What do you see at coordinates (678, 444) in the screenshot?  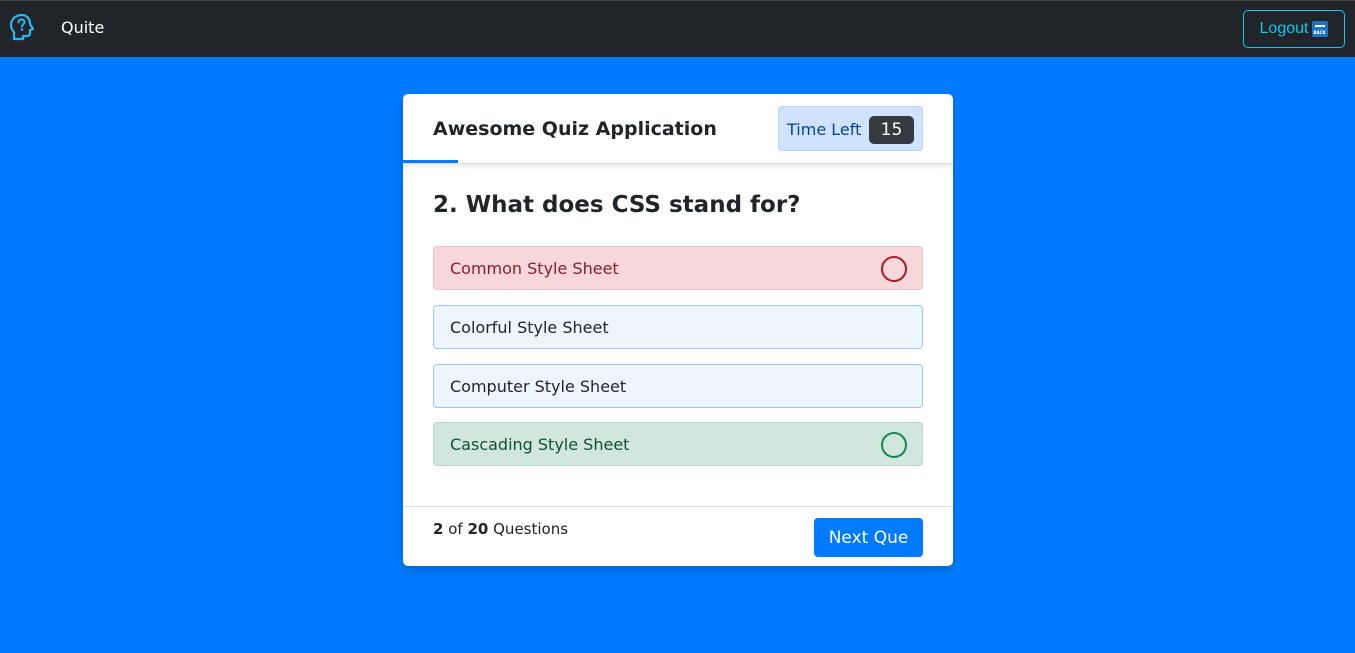 I see `option-4: Cascading Style Sheet` at bounding box center [678, 444].